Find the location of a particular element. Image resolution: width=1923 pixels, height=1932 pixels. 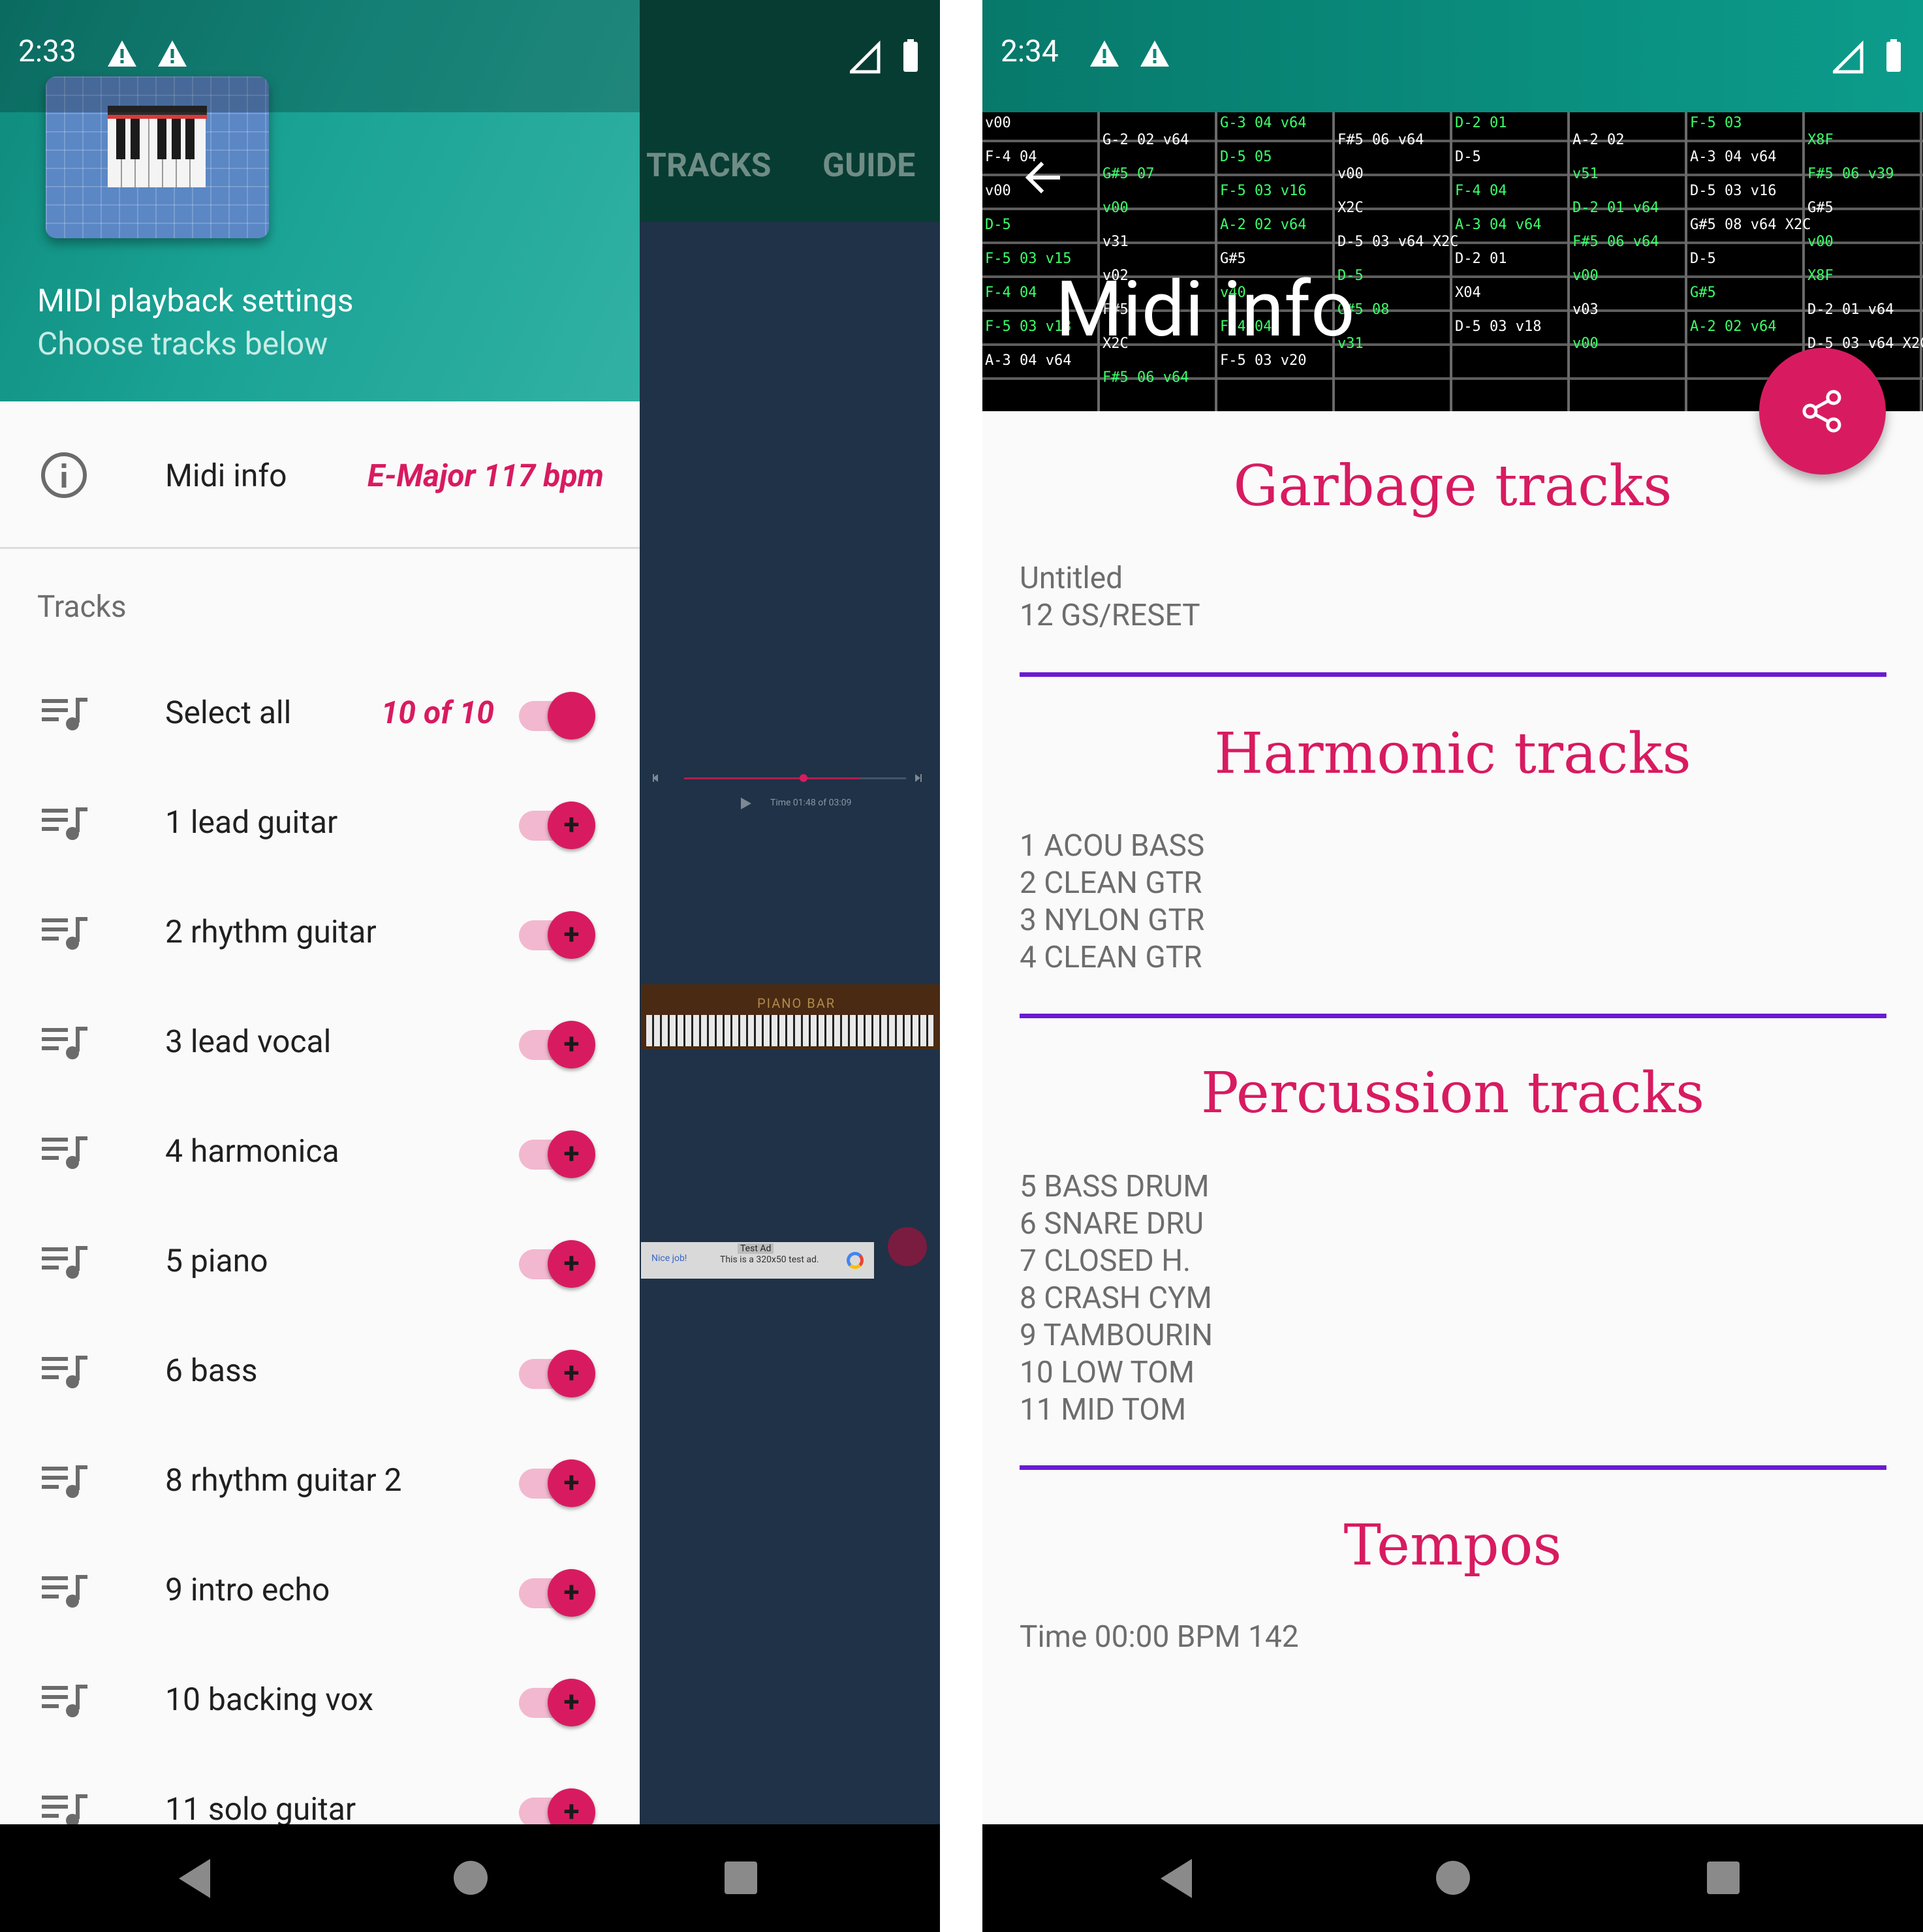

track-row: 10 backing vox + is located at coordinates (320, 1703).